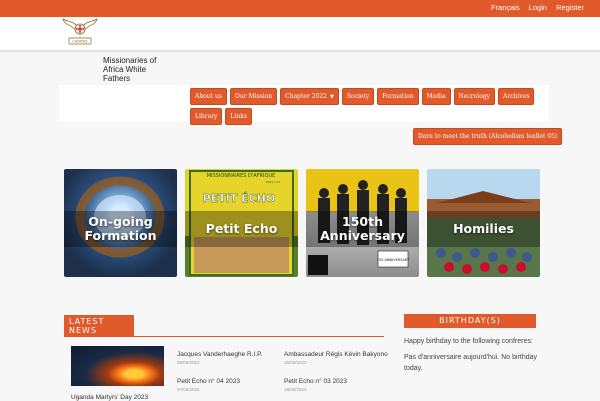 This screenshot has width=600, height=401. Describe the element at coordinates (120, 229) in the screenshot. I see `tile-label: On-going Formation` at that location.